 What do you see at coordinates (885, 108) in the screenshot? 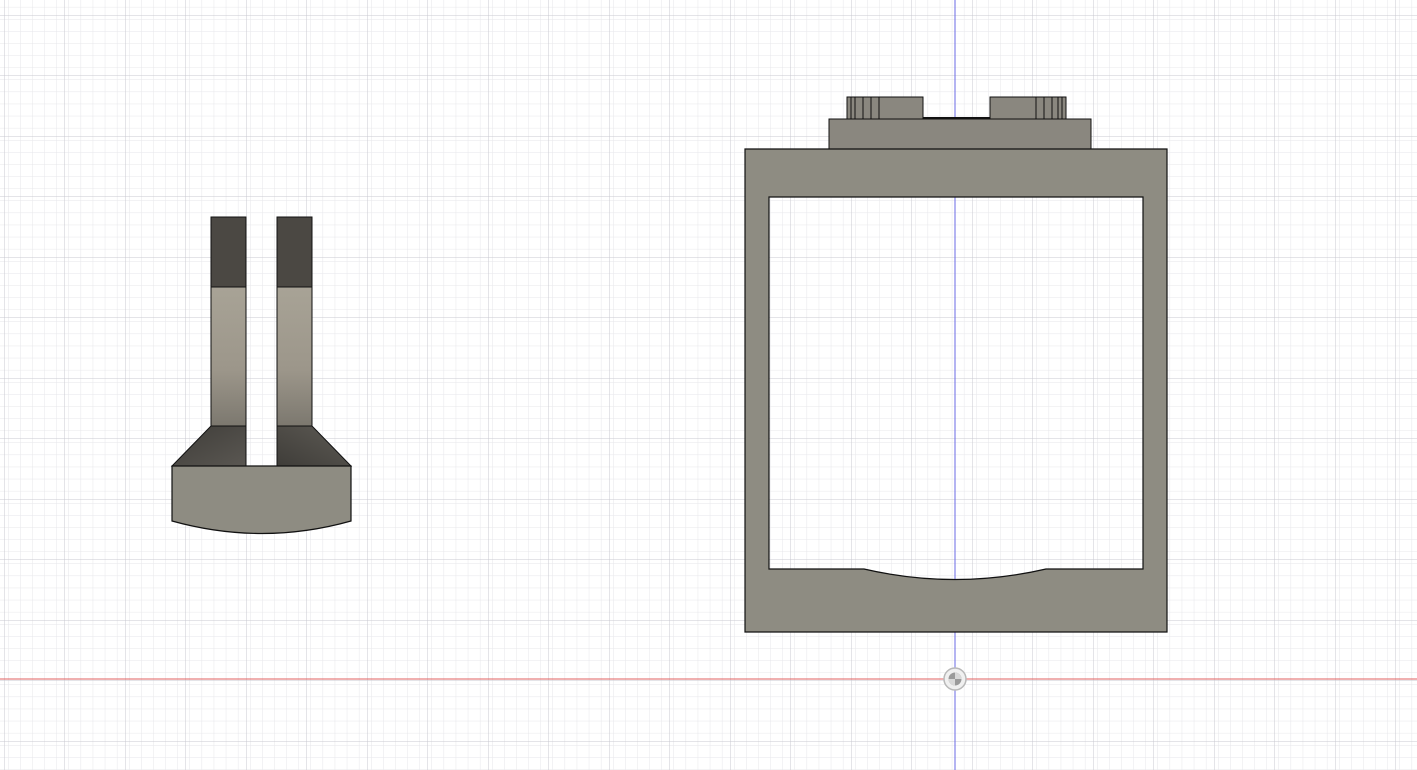
I see `frame-knob-left` at bounding box center [885, 108].